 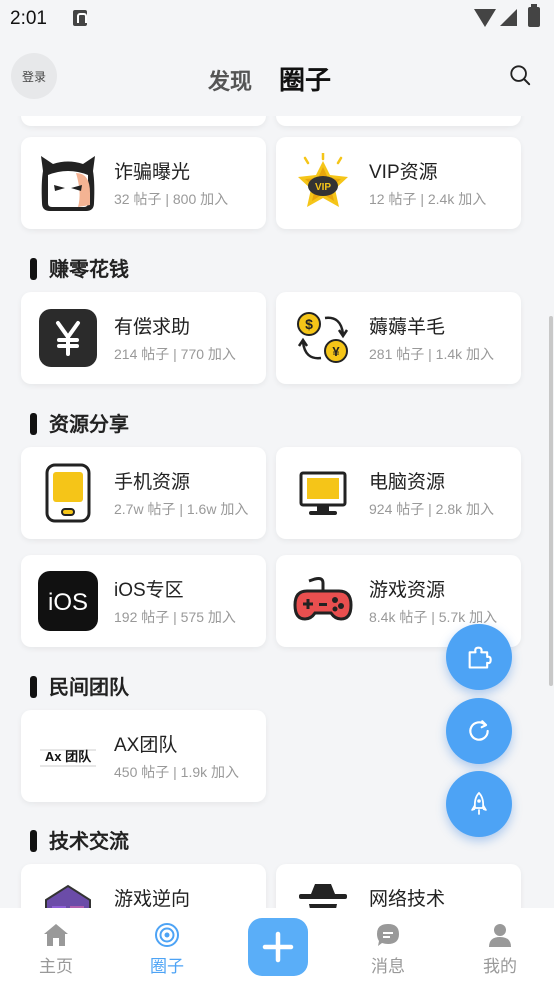 I want to click on tab-messages: 消息, so click(x=388, y=946).